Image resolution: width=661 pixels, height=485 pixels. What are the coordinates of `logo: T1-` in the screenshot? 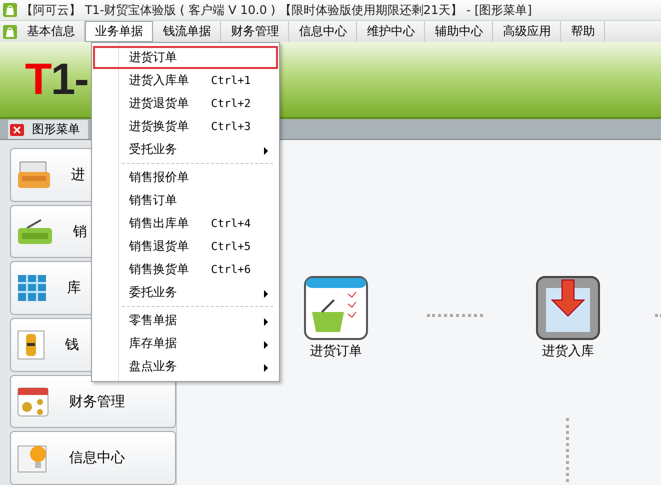 It's located at (56, 79).